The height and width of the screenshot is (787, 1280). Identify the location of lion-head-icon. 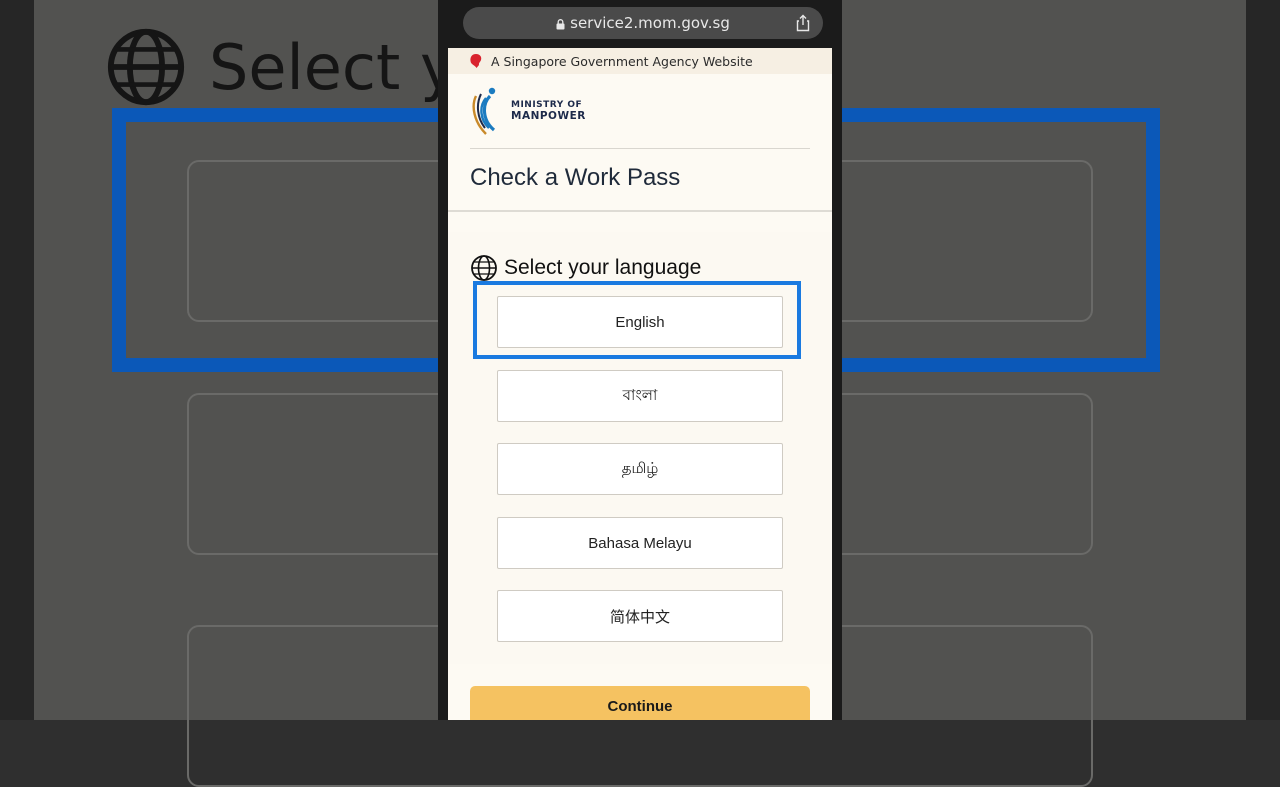
(476, 61).